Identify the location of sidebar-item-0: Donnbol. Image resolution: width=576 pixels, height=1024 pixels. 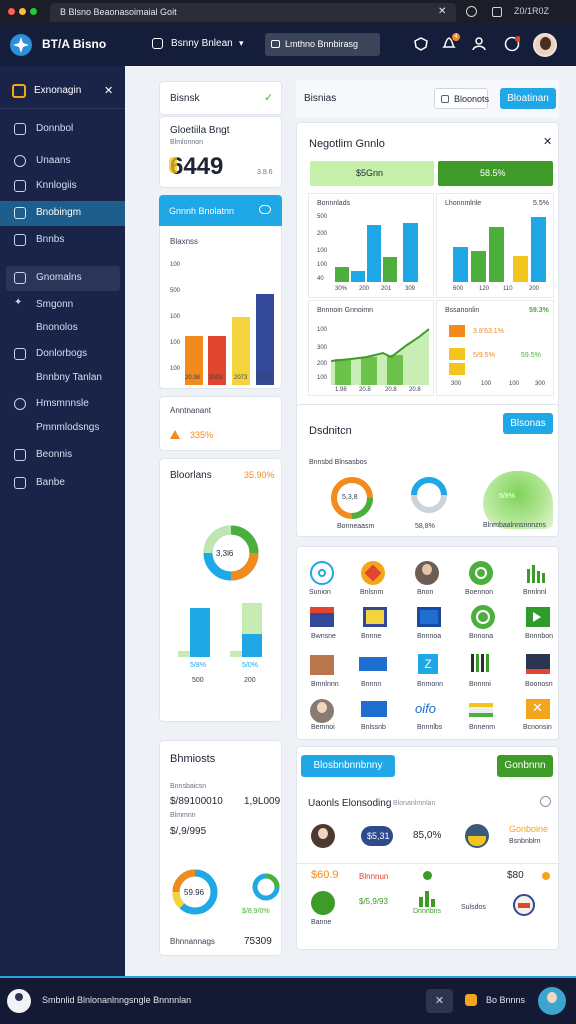
(63, 129).